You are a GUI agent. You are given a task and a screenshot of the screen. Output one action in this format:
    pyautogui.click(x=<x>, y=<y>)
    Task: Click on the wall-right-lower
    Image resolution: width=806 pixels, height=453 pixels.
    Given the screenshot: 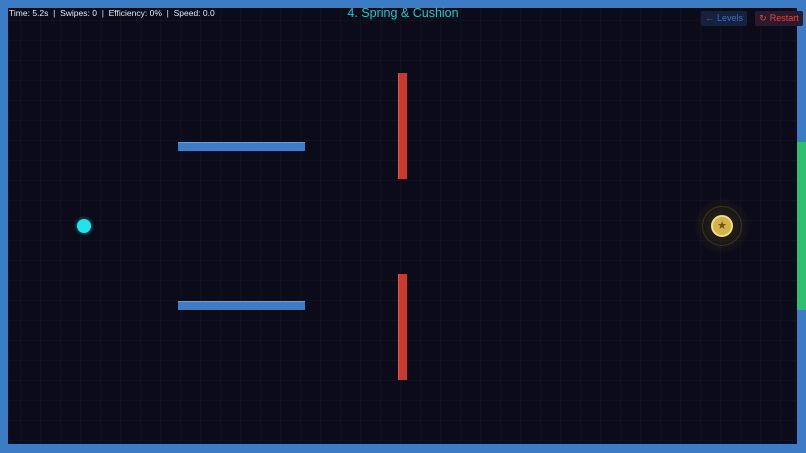 What is the action you would take?
    pyautogui.click(x=801, y=381)
    